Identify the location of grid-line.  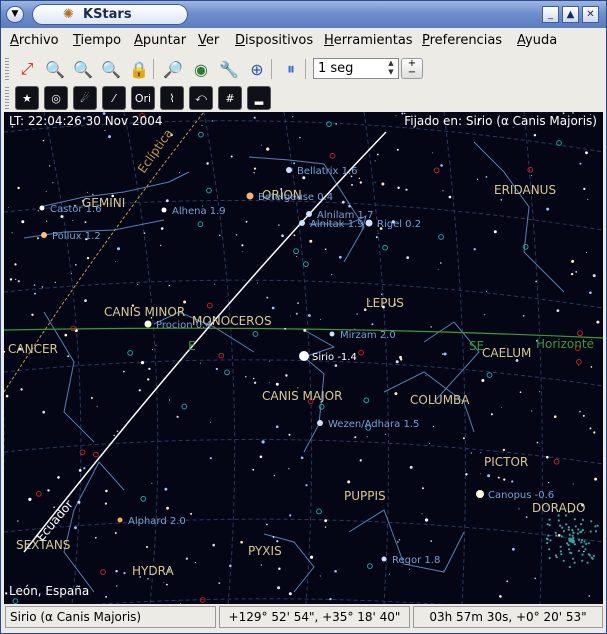
(303, 373).